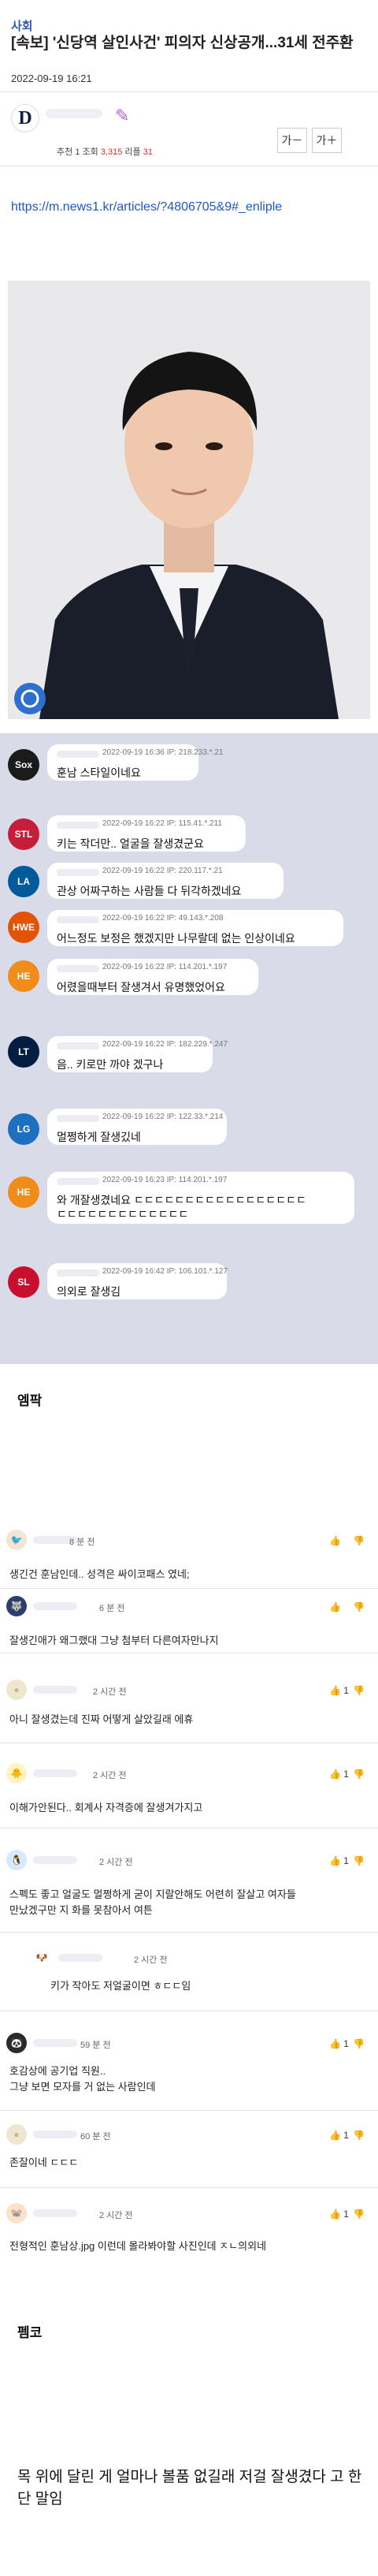 Image resolution: width=378 pixels, height=2576 pixels. I want to click on comment-text: 키가 작아도 저얼굴이면 ㅎㄷㄷ임, so click(120, 1986).